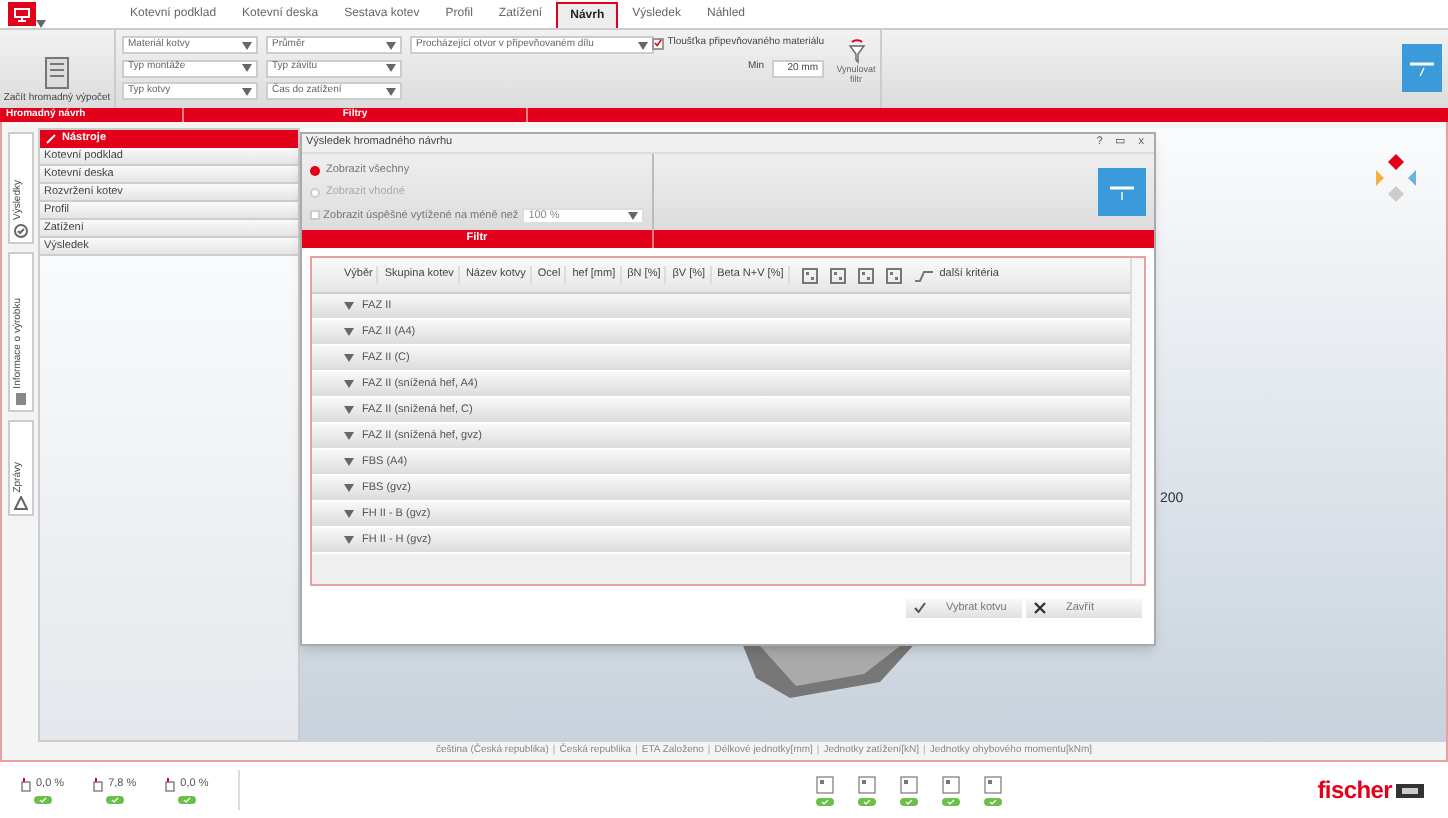 The width and height of the screenshot is (1448, 818). I want to click on pencil-icon, so click(51, 139).